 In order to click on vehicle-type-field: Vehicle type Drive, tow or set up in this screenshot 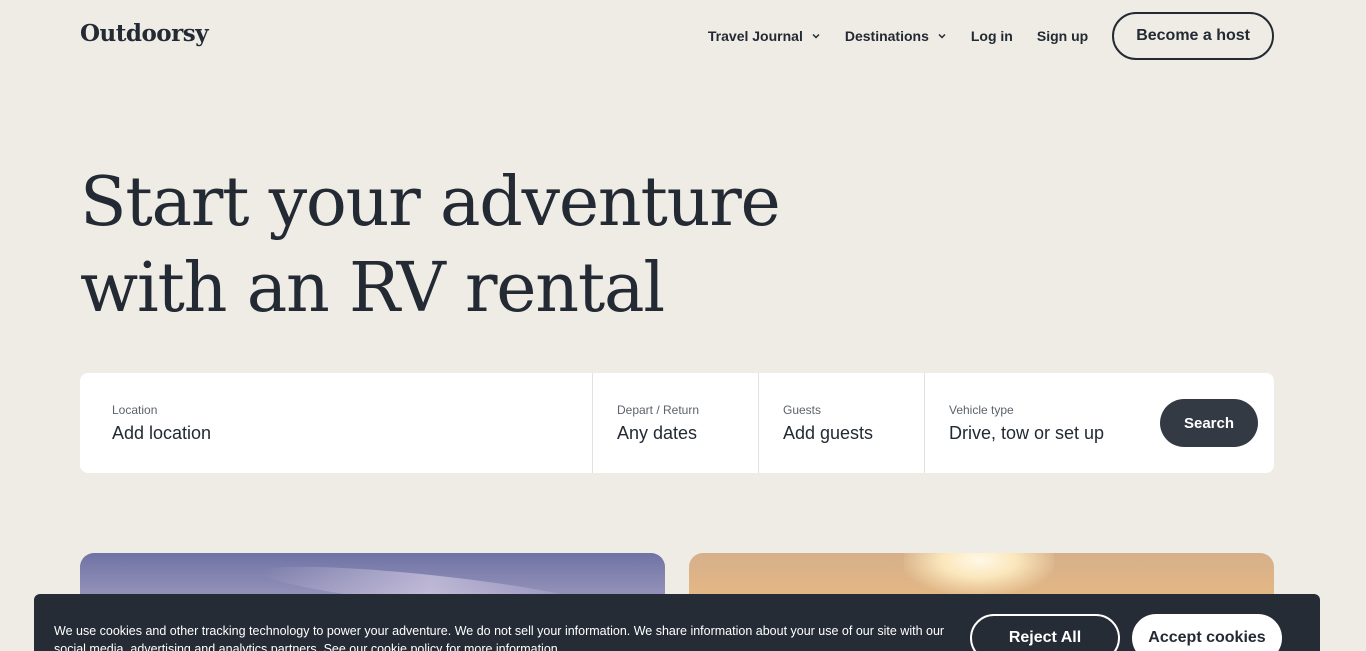, I will do `click(1041, 423)`.